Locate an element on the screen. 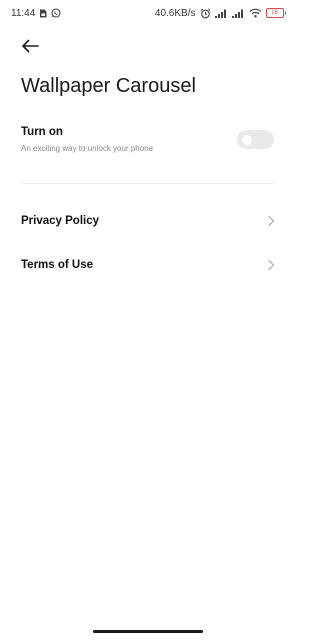  privacy-policy-item: Privacy Policy is located at coordinates (147, 221).